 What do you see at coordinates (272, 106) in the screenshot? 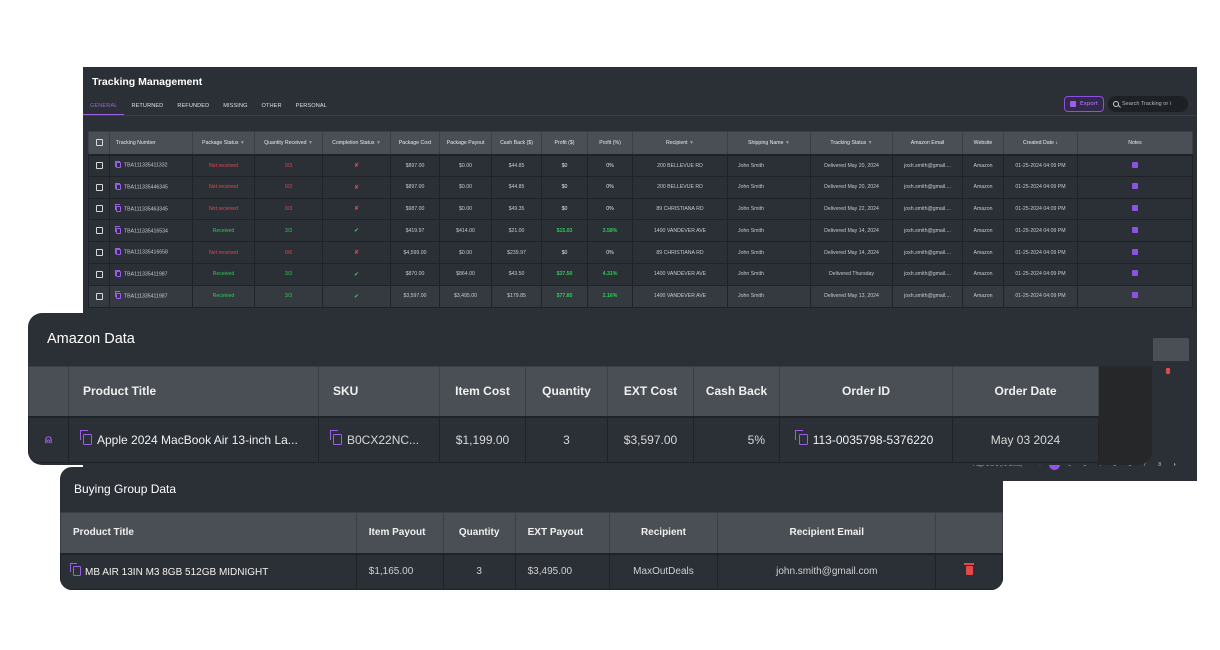
I see `tab-other: OTHER` at bounding box center [272, 106].